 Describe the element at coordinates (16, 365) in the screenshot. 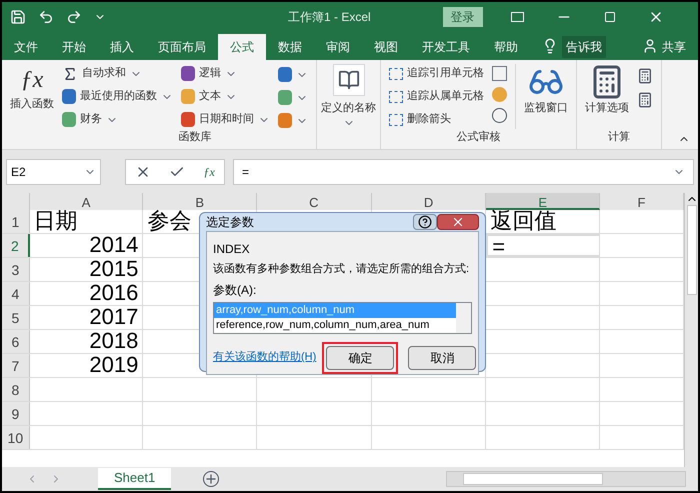

I see `row-header: 7` at that location.